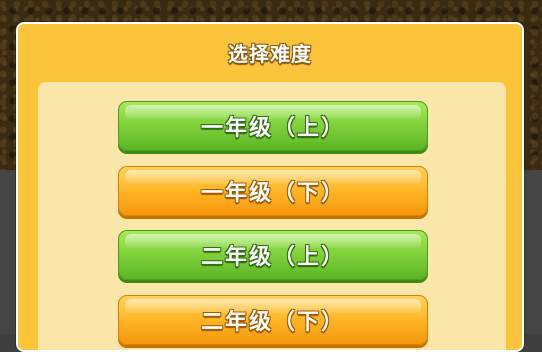 The width and height of the screenshot is (542, 352). I want to click on level-button-grade1-second: 一年级（下）, so click(273, 191).